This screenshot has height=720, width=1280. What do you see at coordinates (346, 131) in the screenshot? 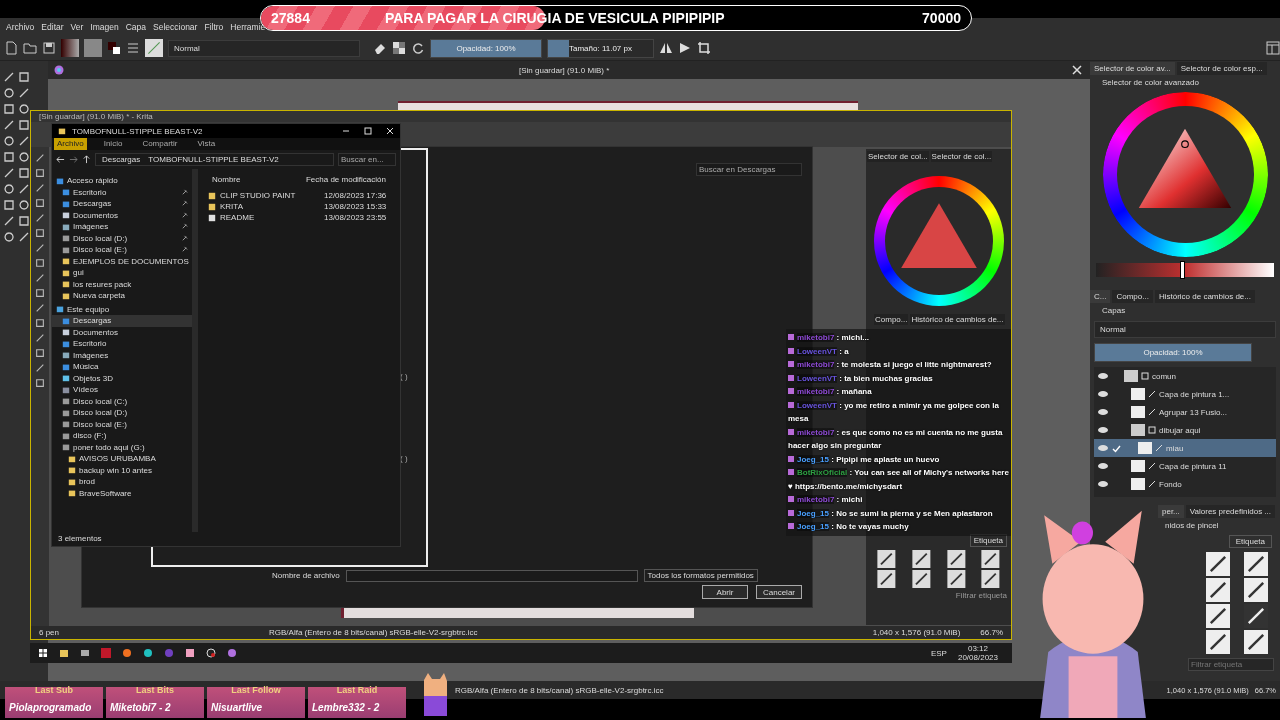
I see `minimize-icon` at bounding box center [346, 131].